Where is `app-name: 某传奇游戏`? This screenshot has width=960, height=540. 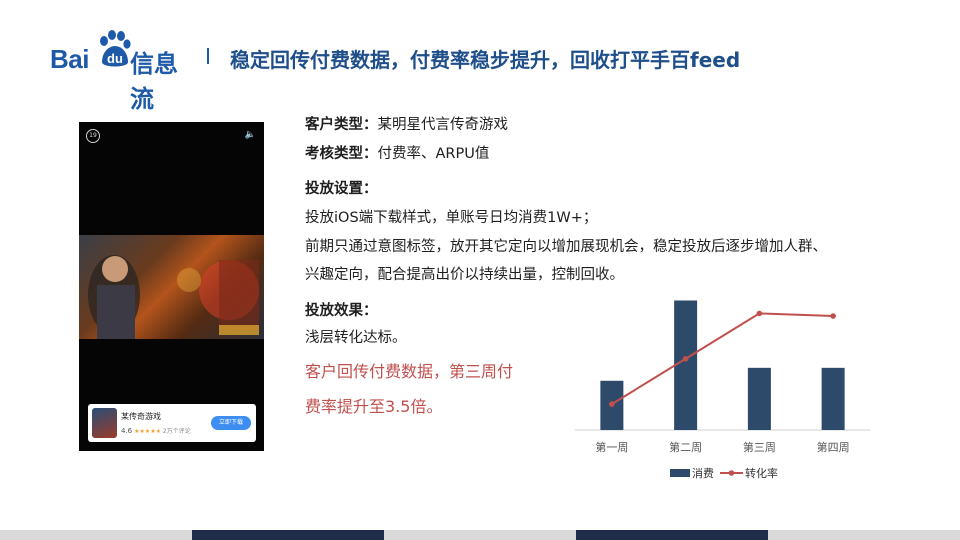
app-name: 某传奇游戏 is located at coordinates (141, 416).